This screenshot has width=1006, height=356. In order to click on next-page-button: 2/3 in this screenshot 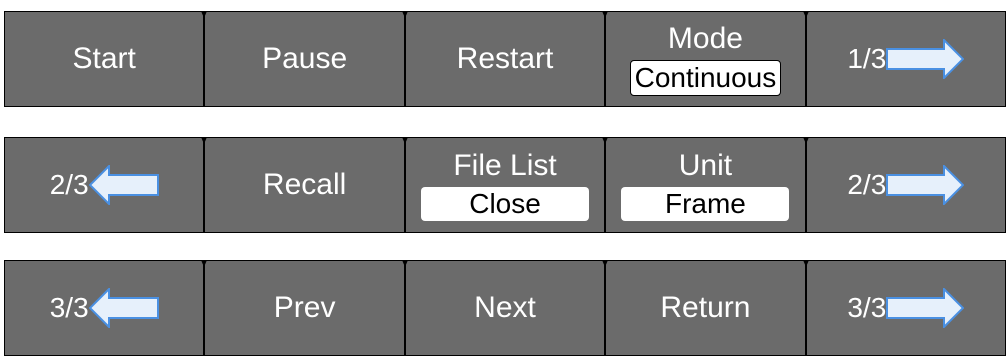, I will do `click(904, 184)`.